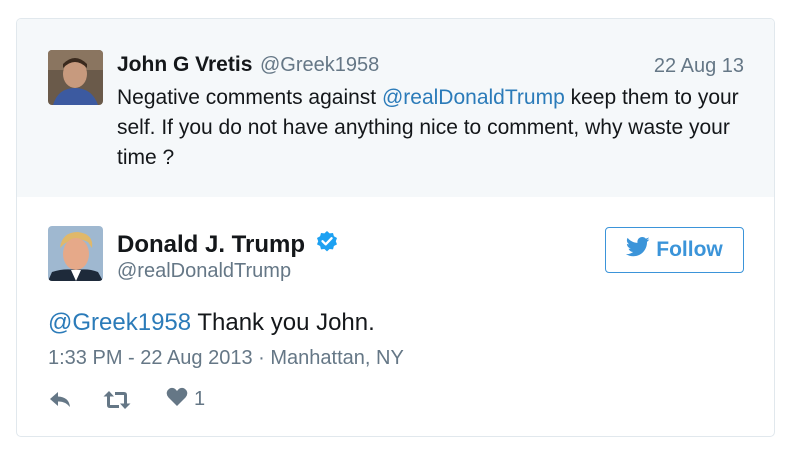  What do you see at coordinates (200, 399) in the screenshot?
I see `like-count: 1` at bounding box center [200, 399].